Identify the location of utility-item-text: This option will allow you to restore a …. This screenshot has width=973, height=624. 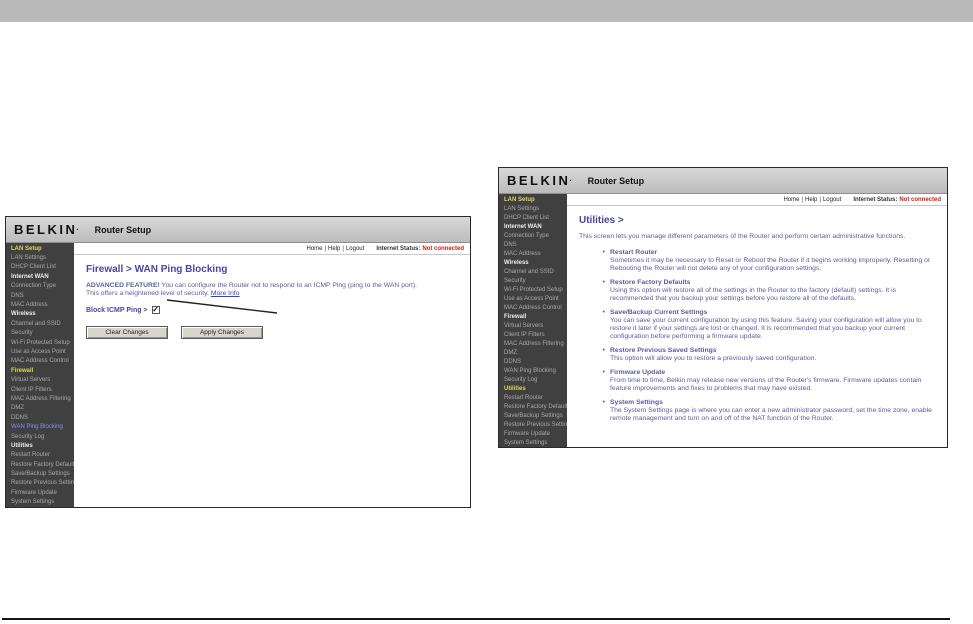
(713, 358).